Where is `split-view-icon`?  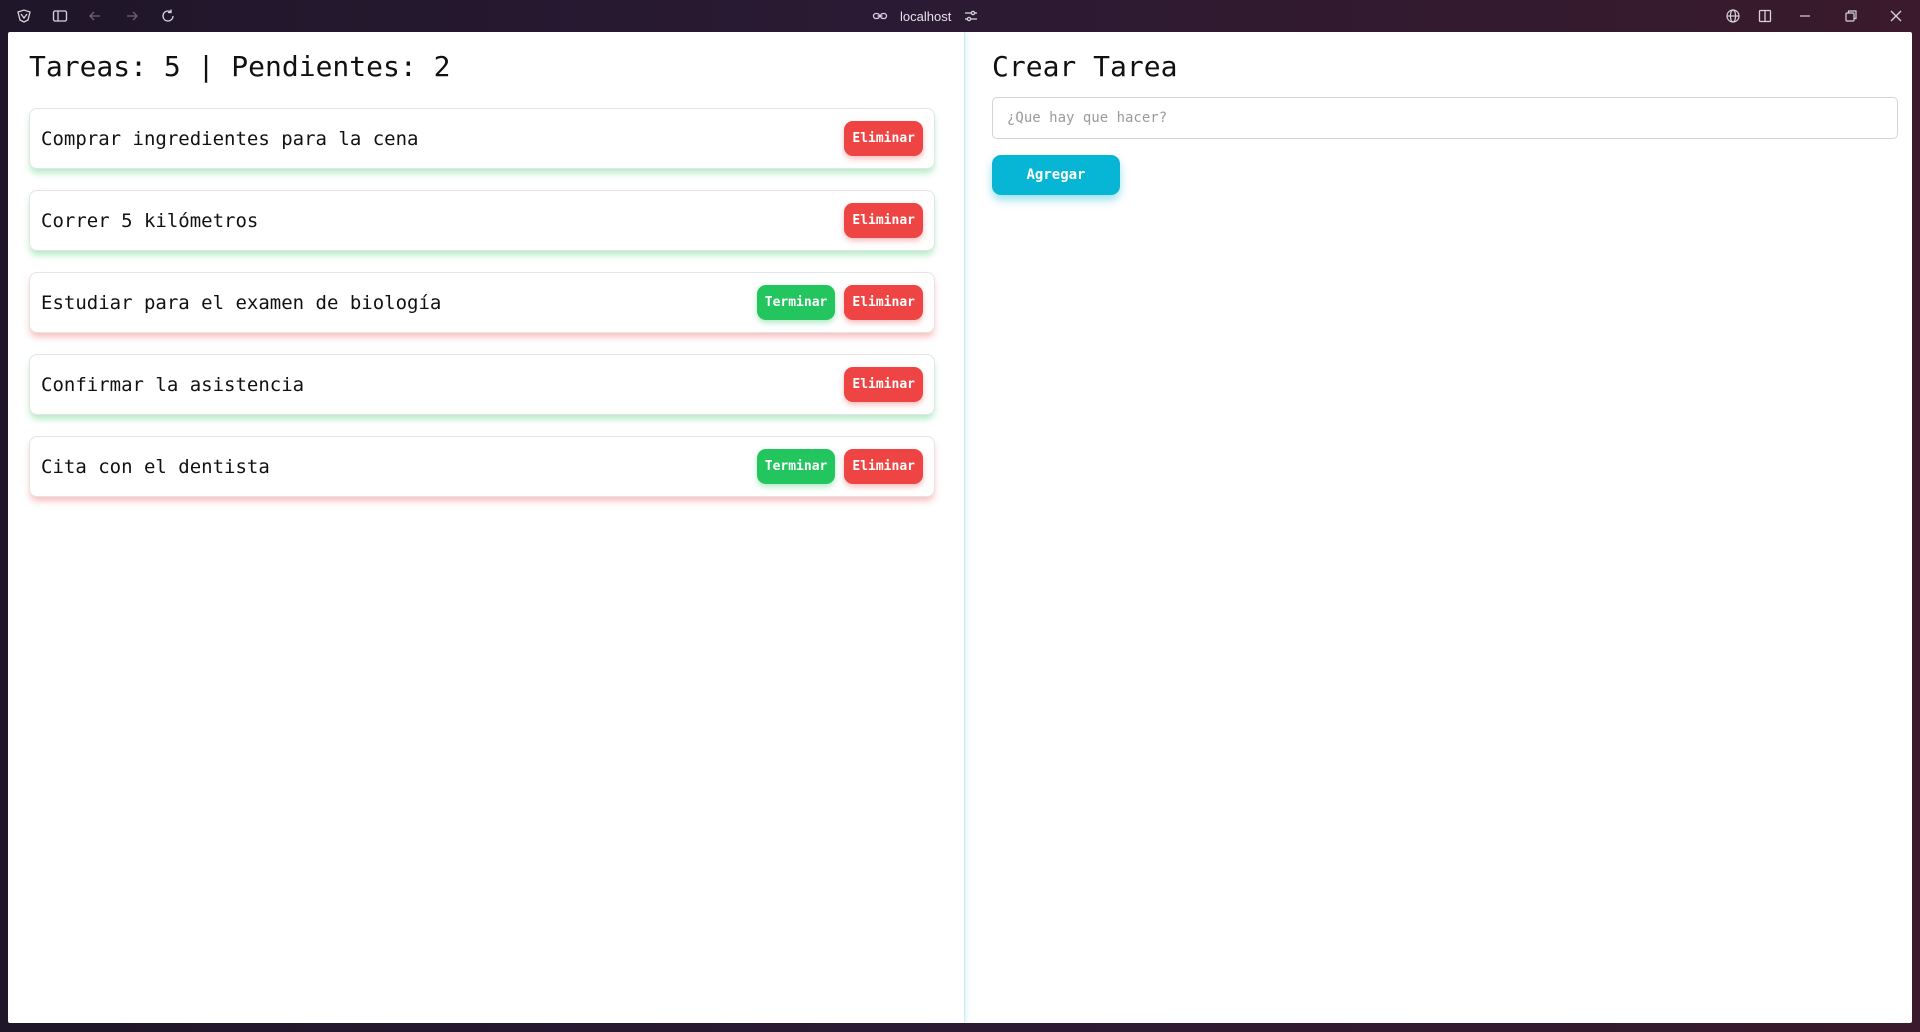
split-view-icon is located at coordinates (1765, 16).